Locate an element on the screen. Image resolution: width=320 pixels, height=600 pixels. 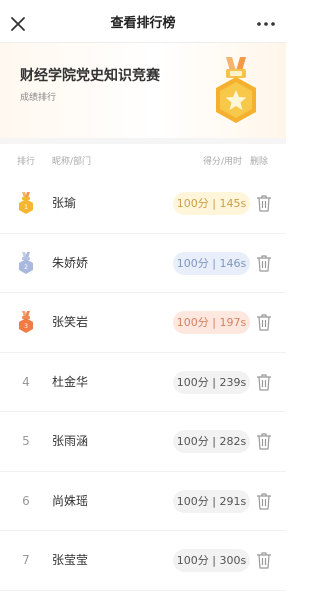
page-title: 查看排行榜 is located at coordinates (143, 23).